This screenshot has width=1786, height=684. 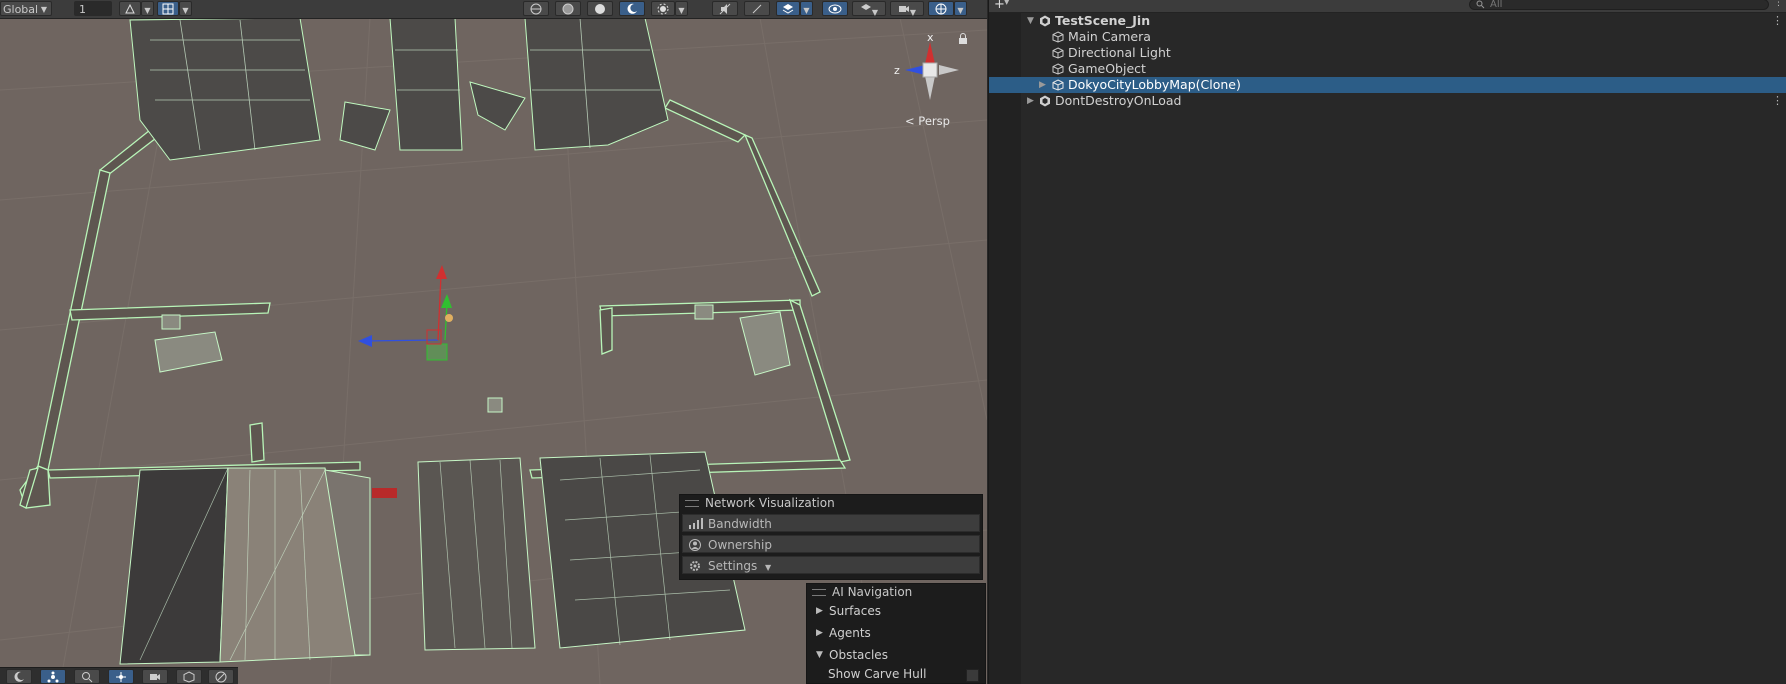 I want to click on view-tool-button, so click(x=19, y=676).